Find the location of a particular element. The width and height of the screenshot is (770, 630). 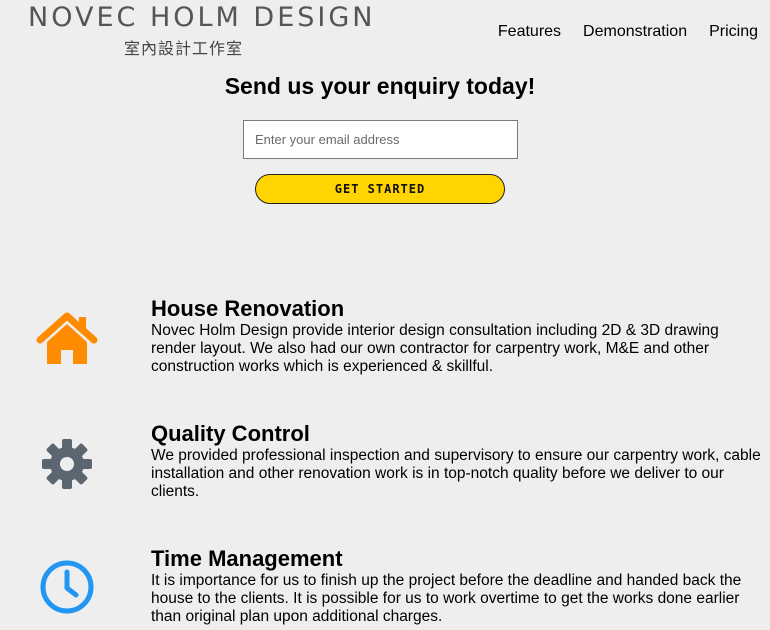

clock-icon is located at coordinates (67, 587).